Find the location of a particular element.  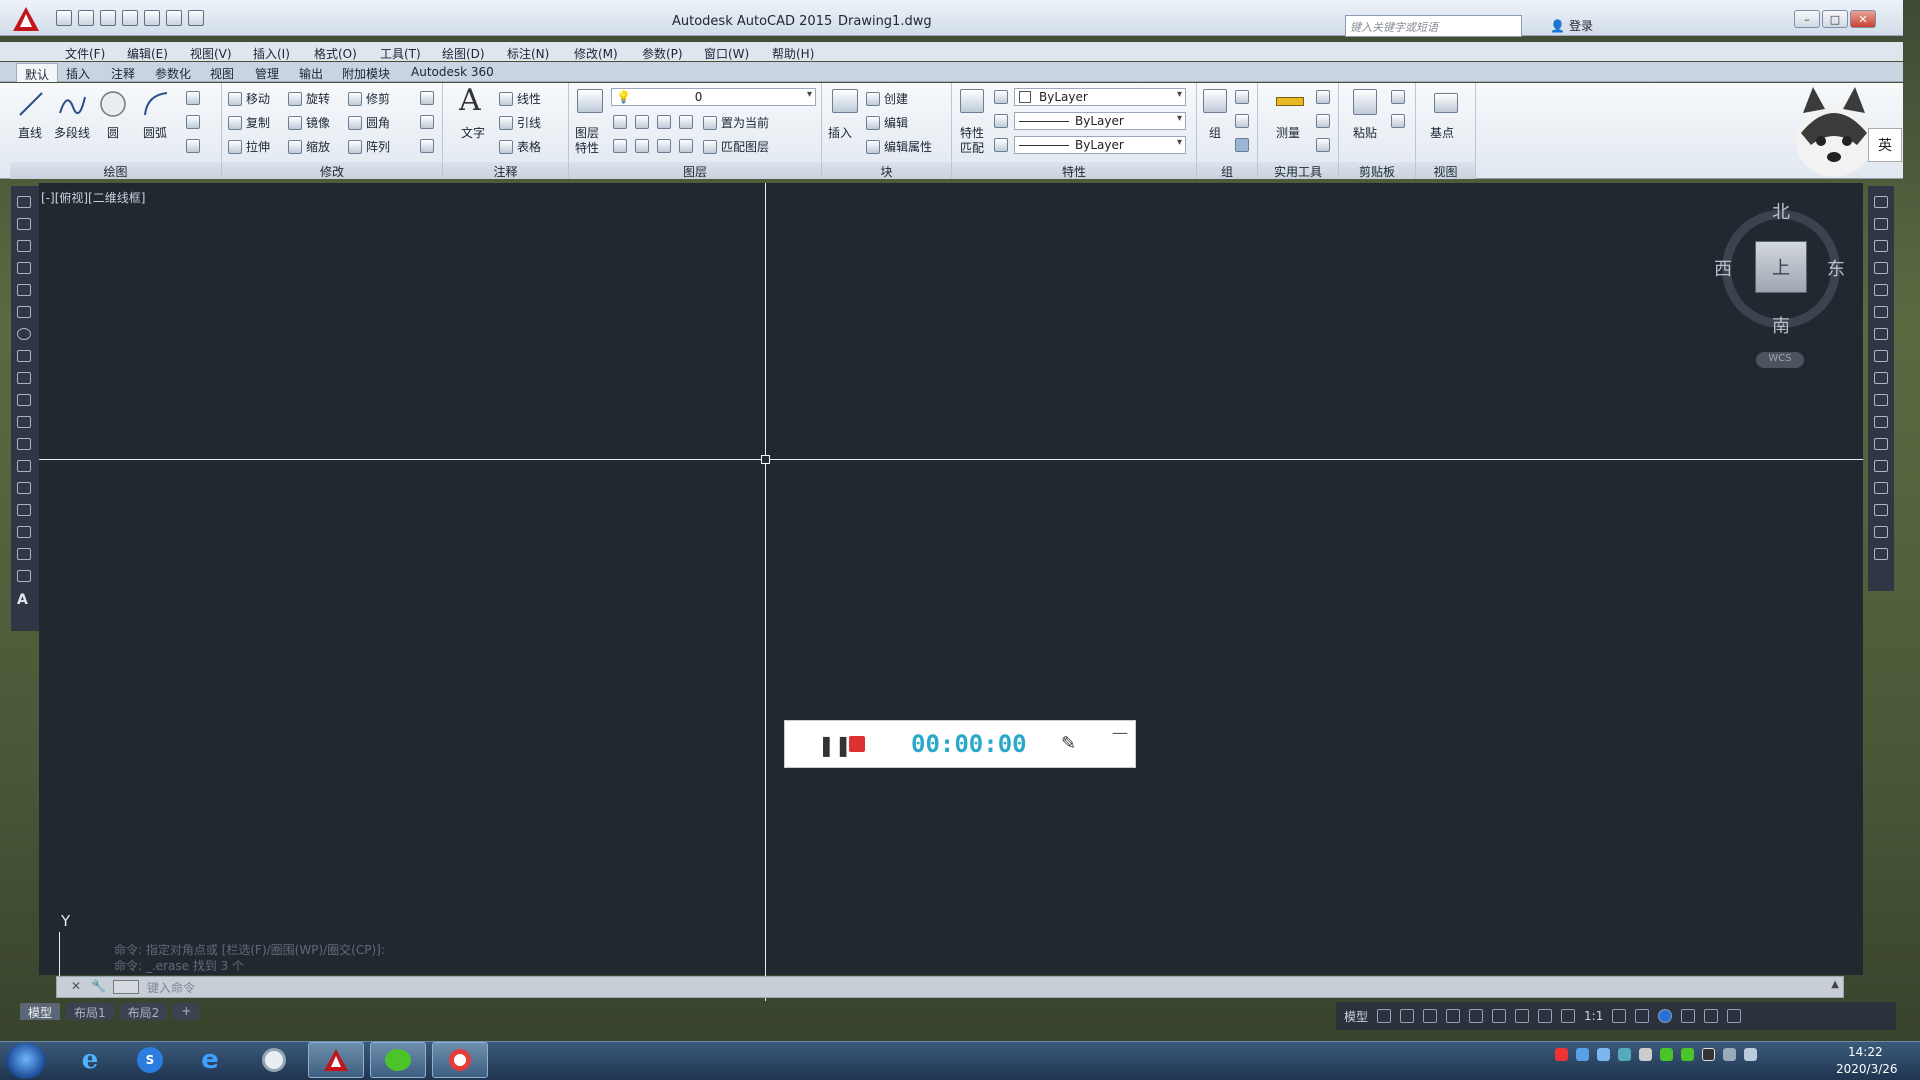

break-tool-icon is located at coordinates (1881, 444).